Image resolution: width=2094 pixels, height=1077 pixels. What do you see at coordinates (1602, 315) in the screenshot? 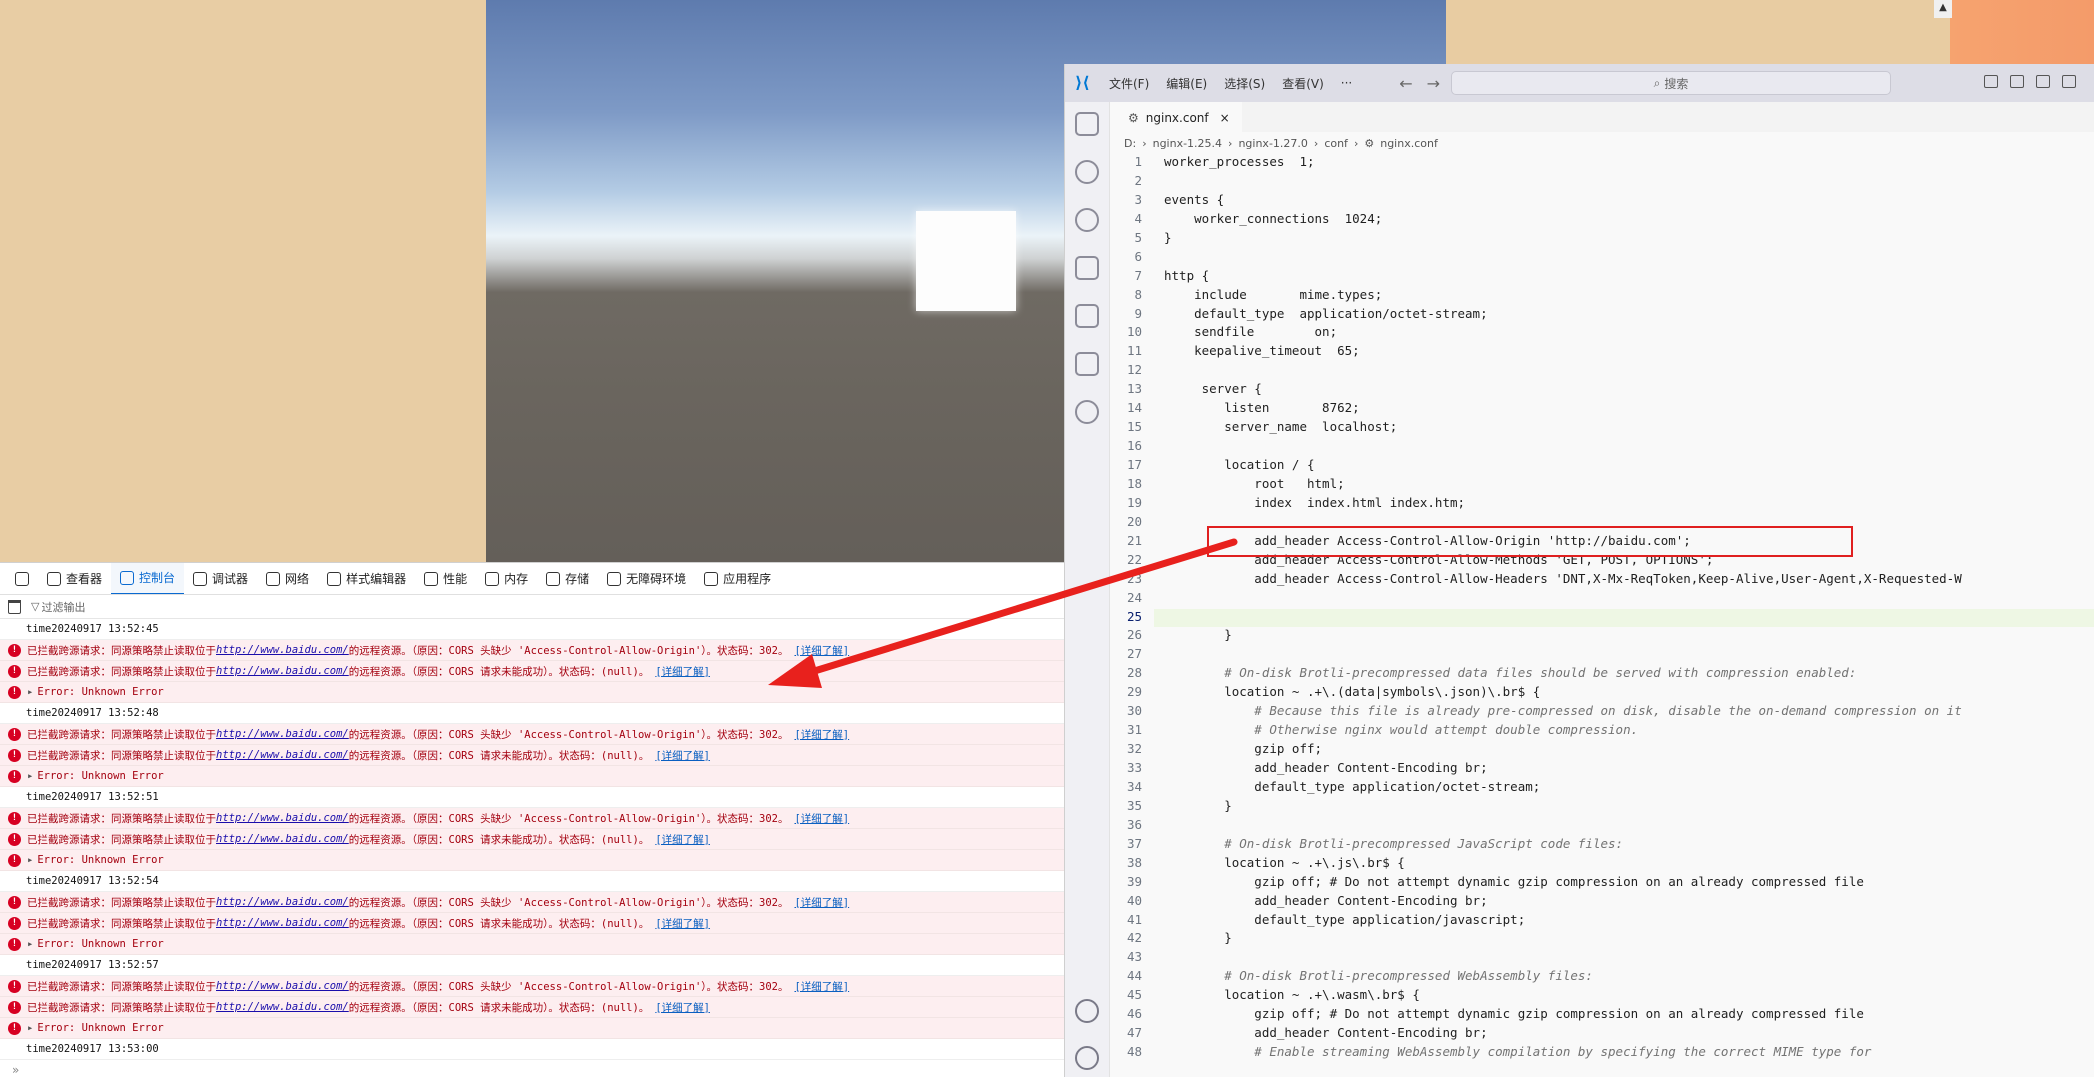
I see `code-line: 9 default_type application/octet-stream;` at bounding box center [1602, 315].